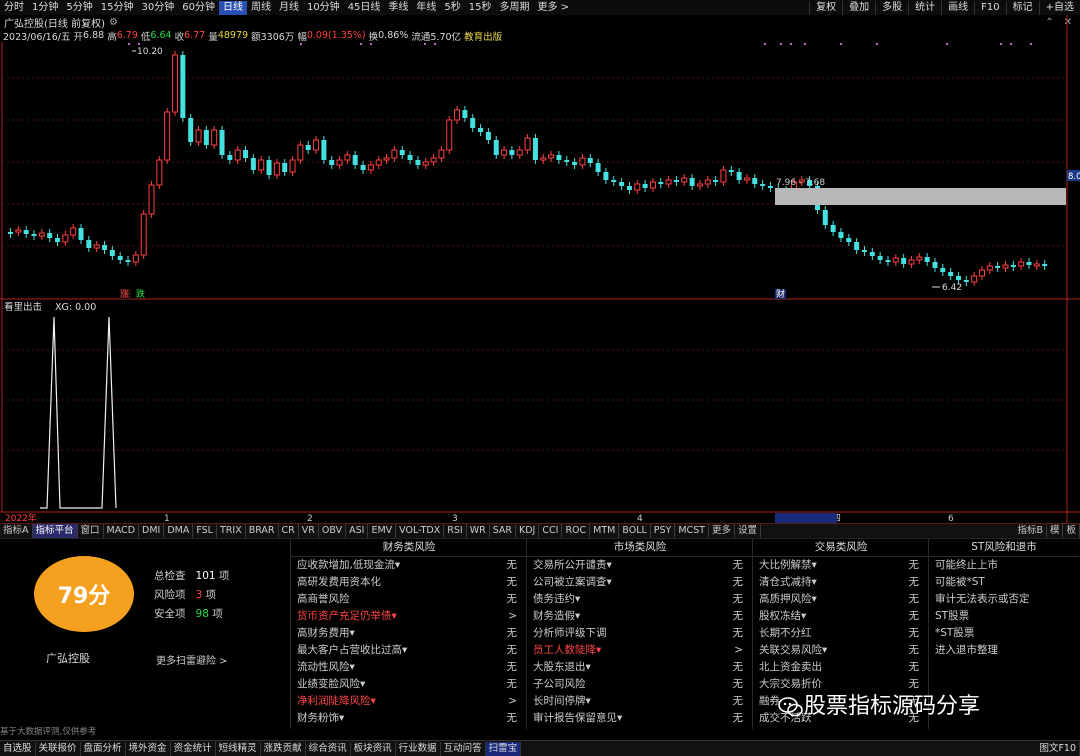 Image resolution: width=1080 pixels, height=756 pixels. What do you see at coordinates (238, 748) in the screenshot?
I see `footer-tab: 短线精灵` at bounding box center [238, 748].